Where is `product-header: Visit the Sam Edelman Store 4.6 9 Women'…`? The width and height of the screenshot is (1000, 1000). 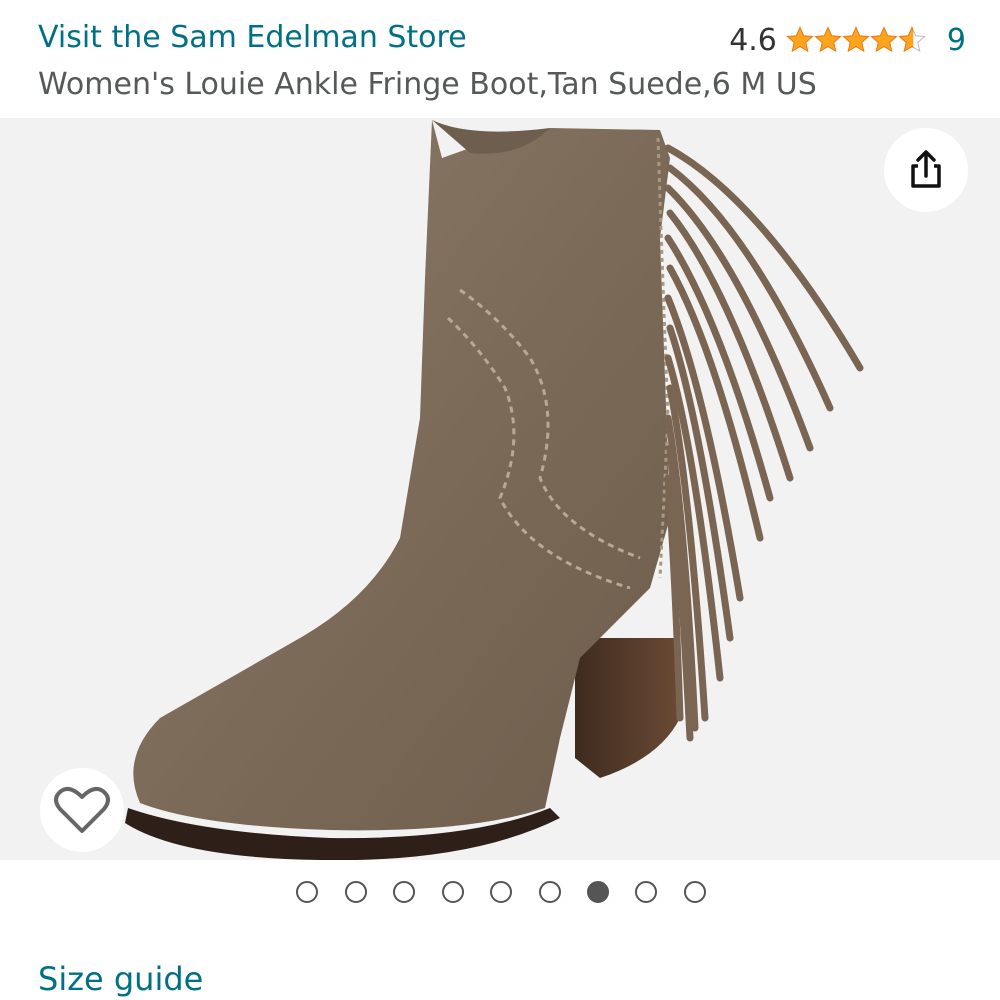 product-header: Visit the Sam Edelman Store 4.6 9 Women'… is located at coordinates (500, 59).